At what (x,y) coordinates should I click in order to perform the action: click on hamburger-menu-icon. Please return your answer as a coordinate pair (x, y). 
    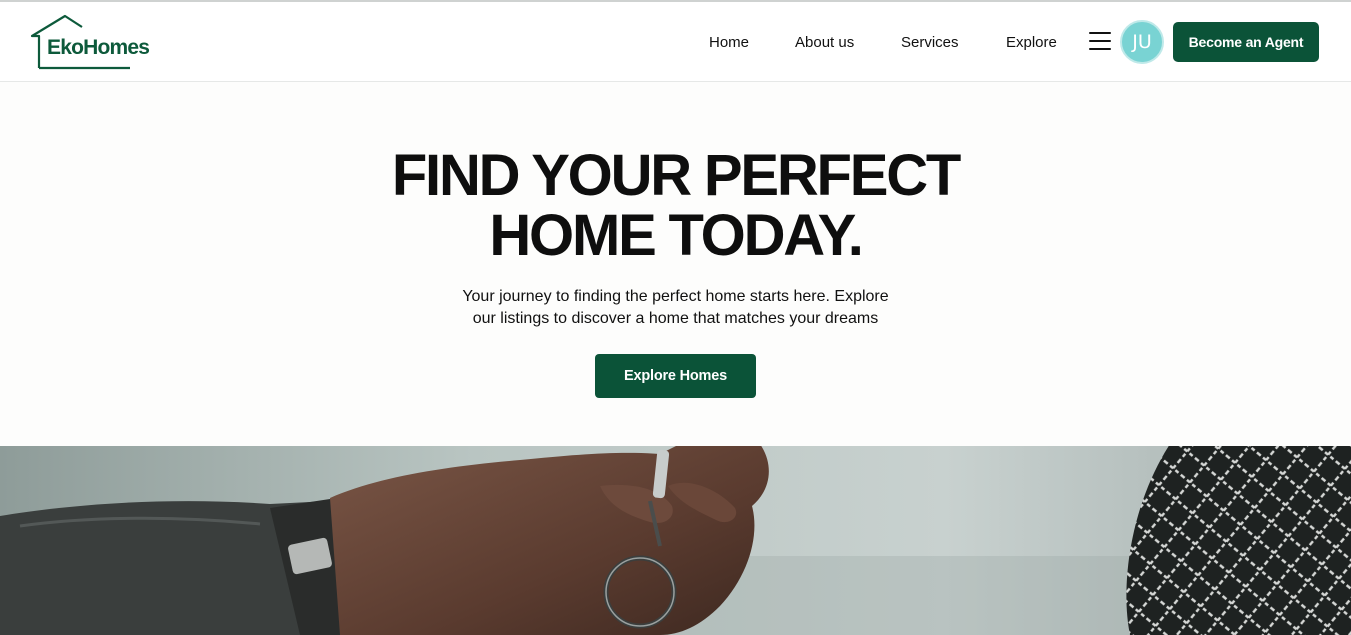
    Looking at the image, I should click on (1101, 42).